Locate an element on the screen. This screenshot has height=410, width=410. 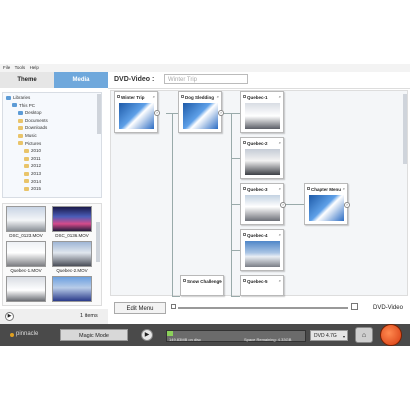
project-title-input: Winter Trip is located at coordinates (206, 79).